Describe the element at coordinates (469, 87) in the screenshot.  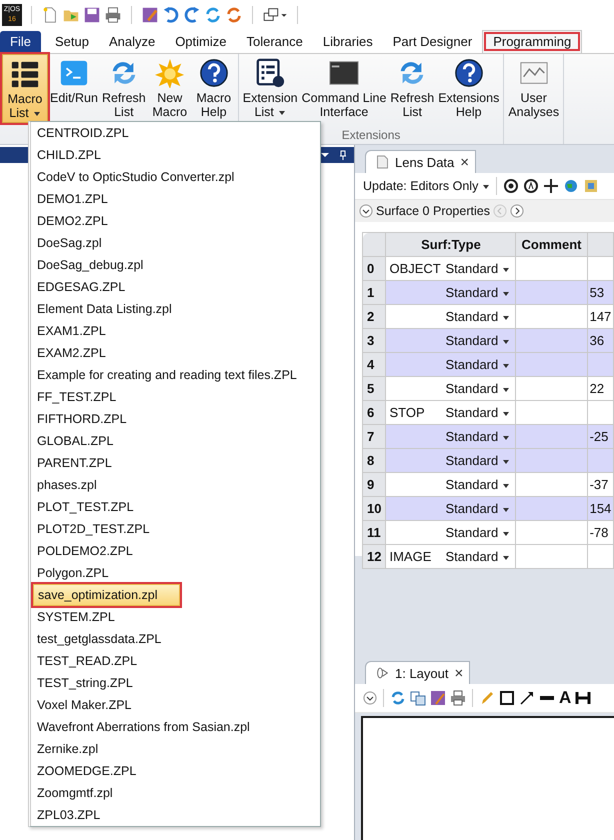
I see `ribbon-button: Extensions Help` at that location.